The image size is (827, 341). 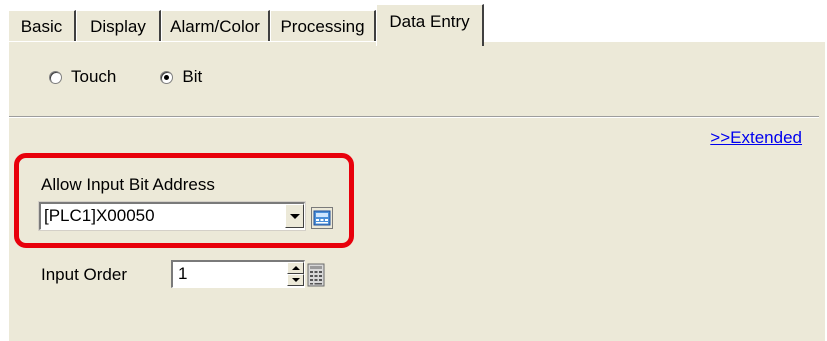 I want to click on bit-radio, so click(x=167, y=77).